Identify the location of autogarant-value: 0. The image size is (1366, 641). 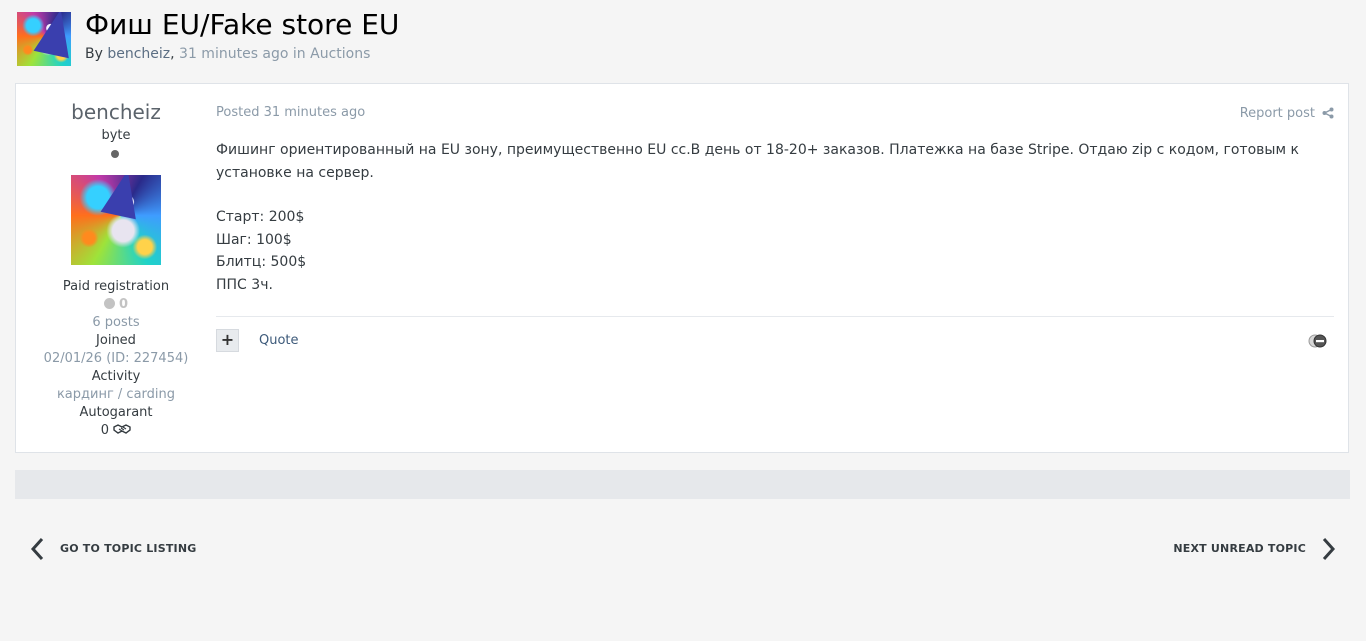
(105, 430).